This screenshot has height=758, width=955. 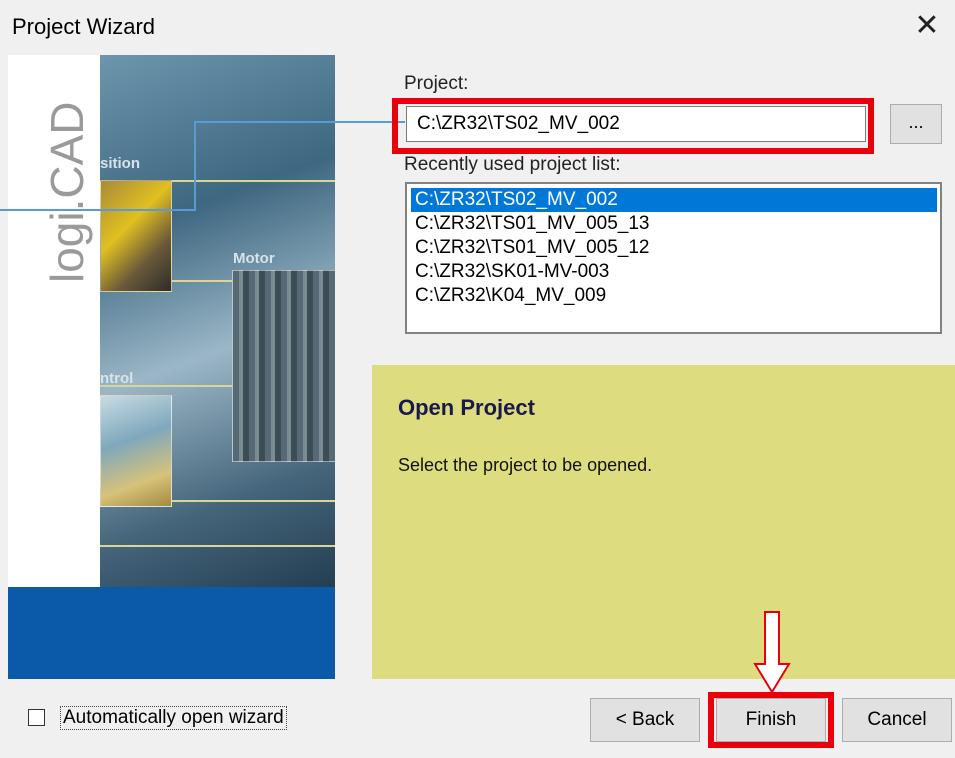 What do you see at coordinates (897, 720) in the screenshot?
I see `cancel-button: Cancel` at bounding box center [897, 720].